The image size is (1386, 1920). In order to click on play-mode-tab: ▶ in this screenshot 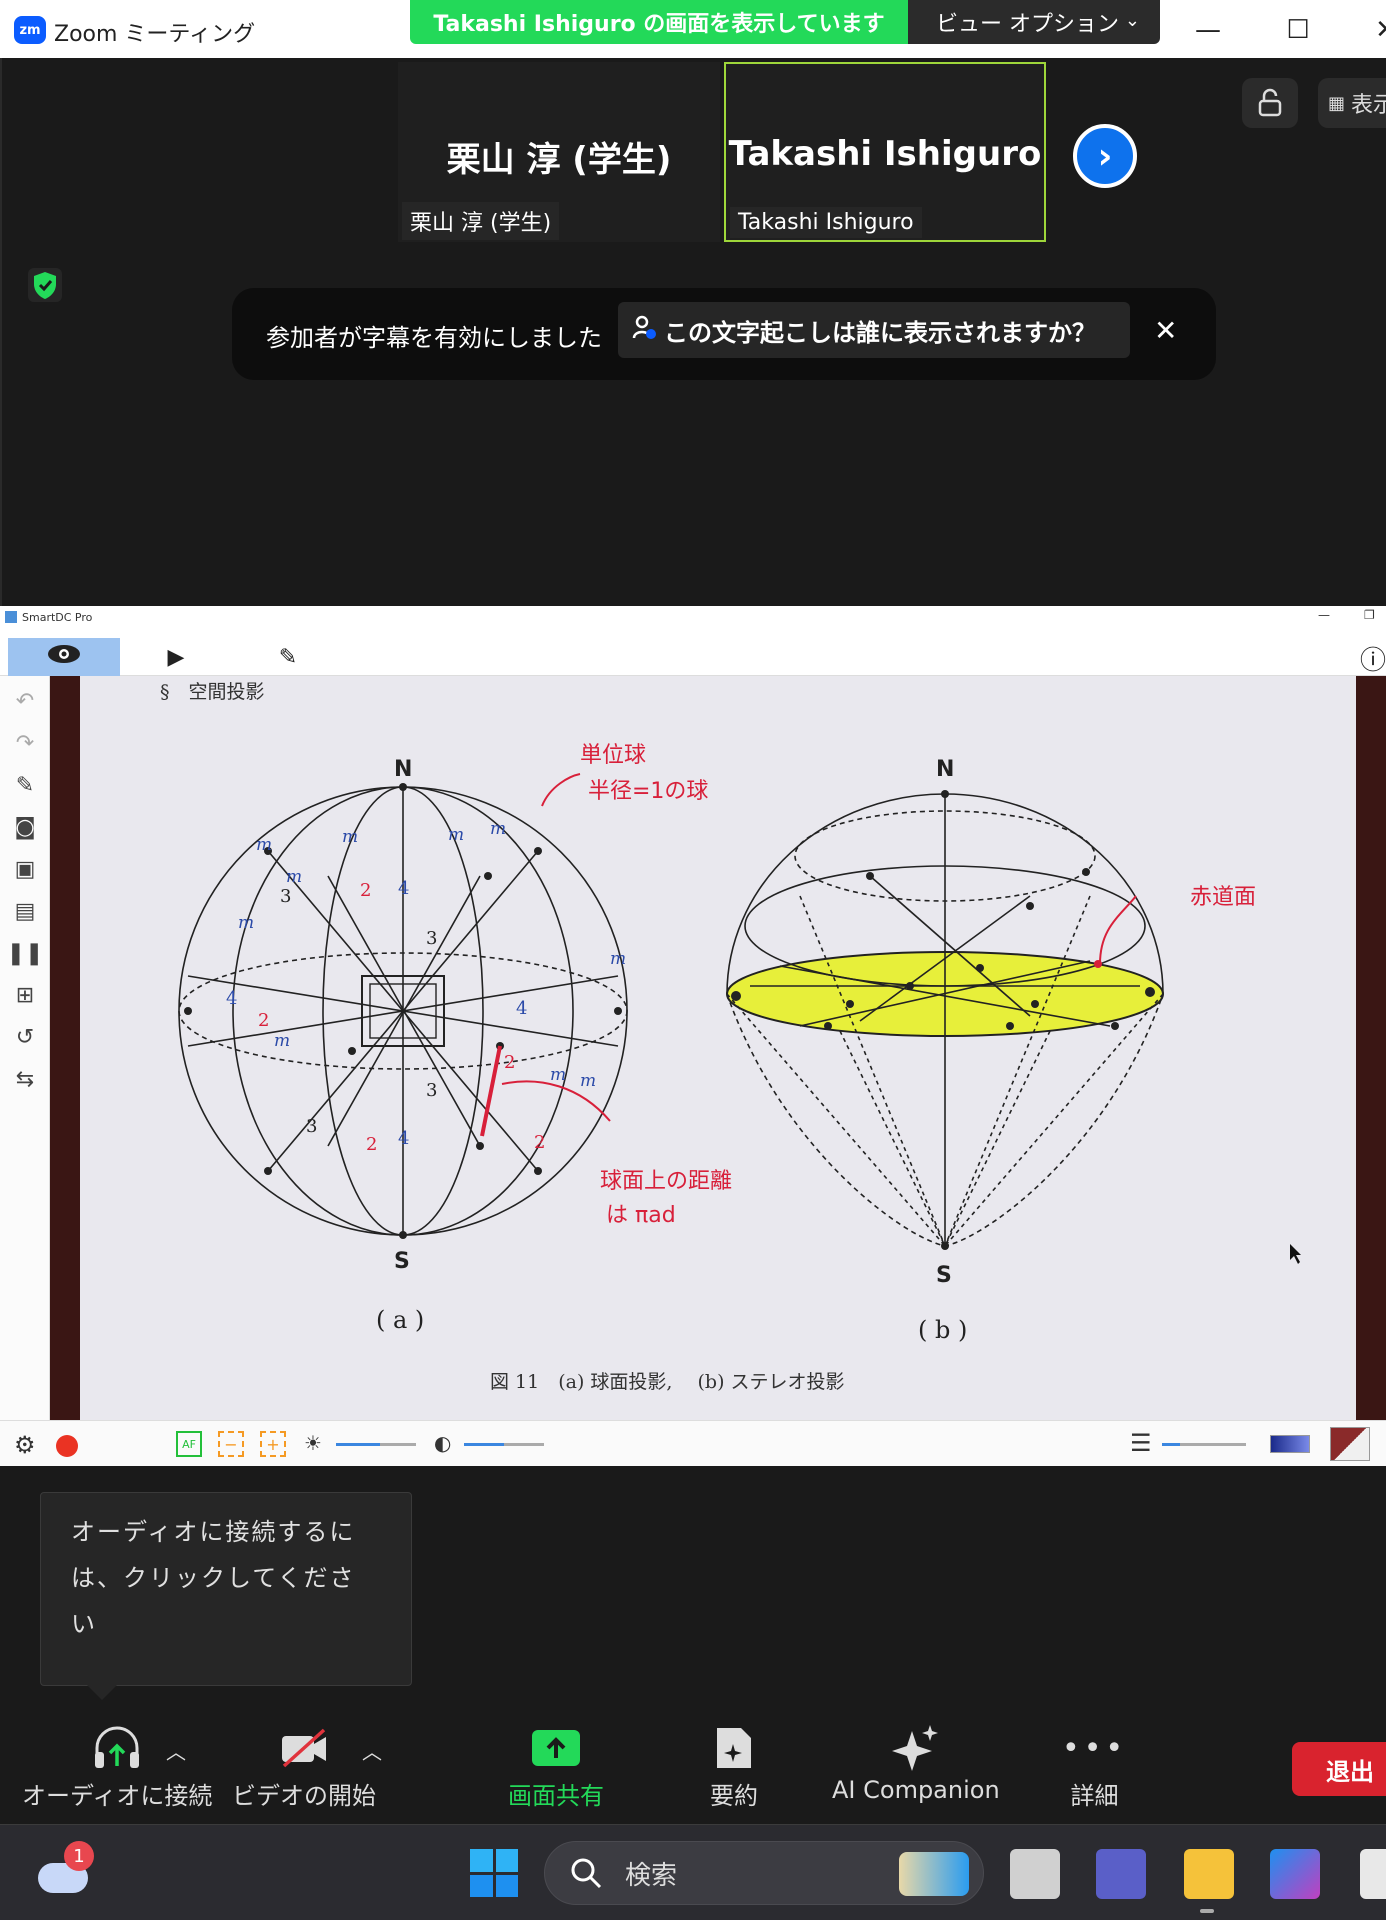, I will do `click(176, 657)`.